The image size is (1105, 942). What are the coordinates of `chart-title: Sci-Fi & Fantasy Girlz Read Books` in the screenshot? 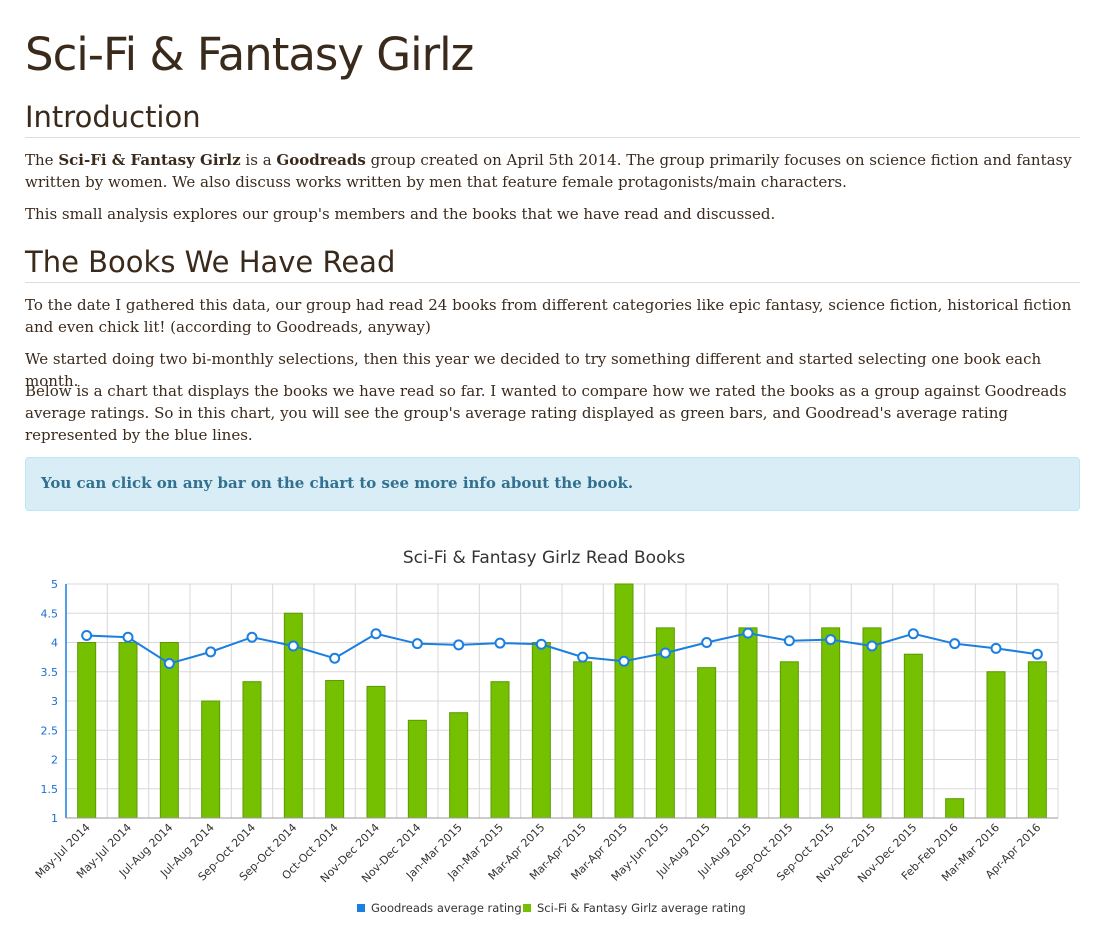 It's located at (544, 558).